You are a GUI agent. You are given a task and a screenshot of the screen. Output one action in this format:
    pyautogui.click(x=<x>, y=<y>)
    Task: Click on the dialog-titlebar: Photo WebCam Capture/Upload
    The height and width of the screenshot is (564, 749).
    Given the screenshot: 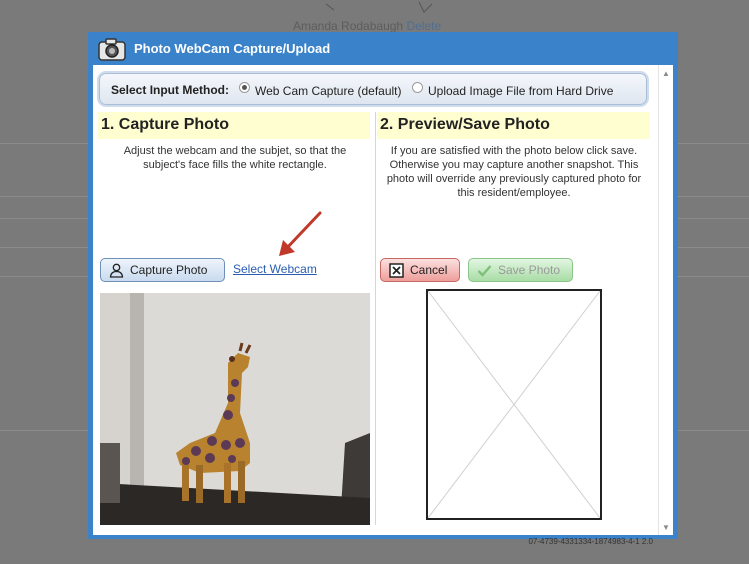 What is the action you would take?
    pyautogui.click(x=383, y=48)
    